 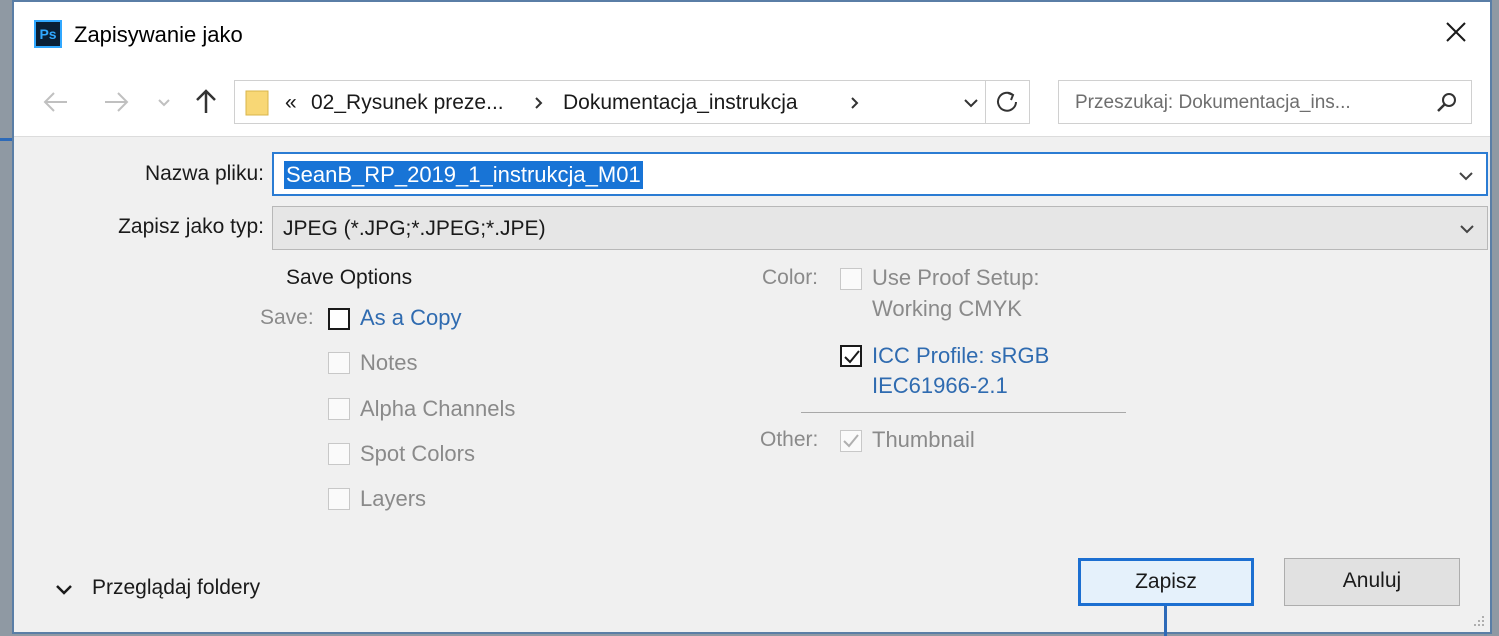 What do you see at coordinates (923, 439) in the screenshot?
I see `thumbnail-label: Thumbnail` at bounding box center [923, 439].